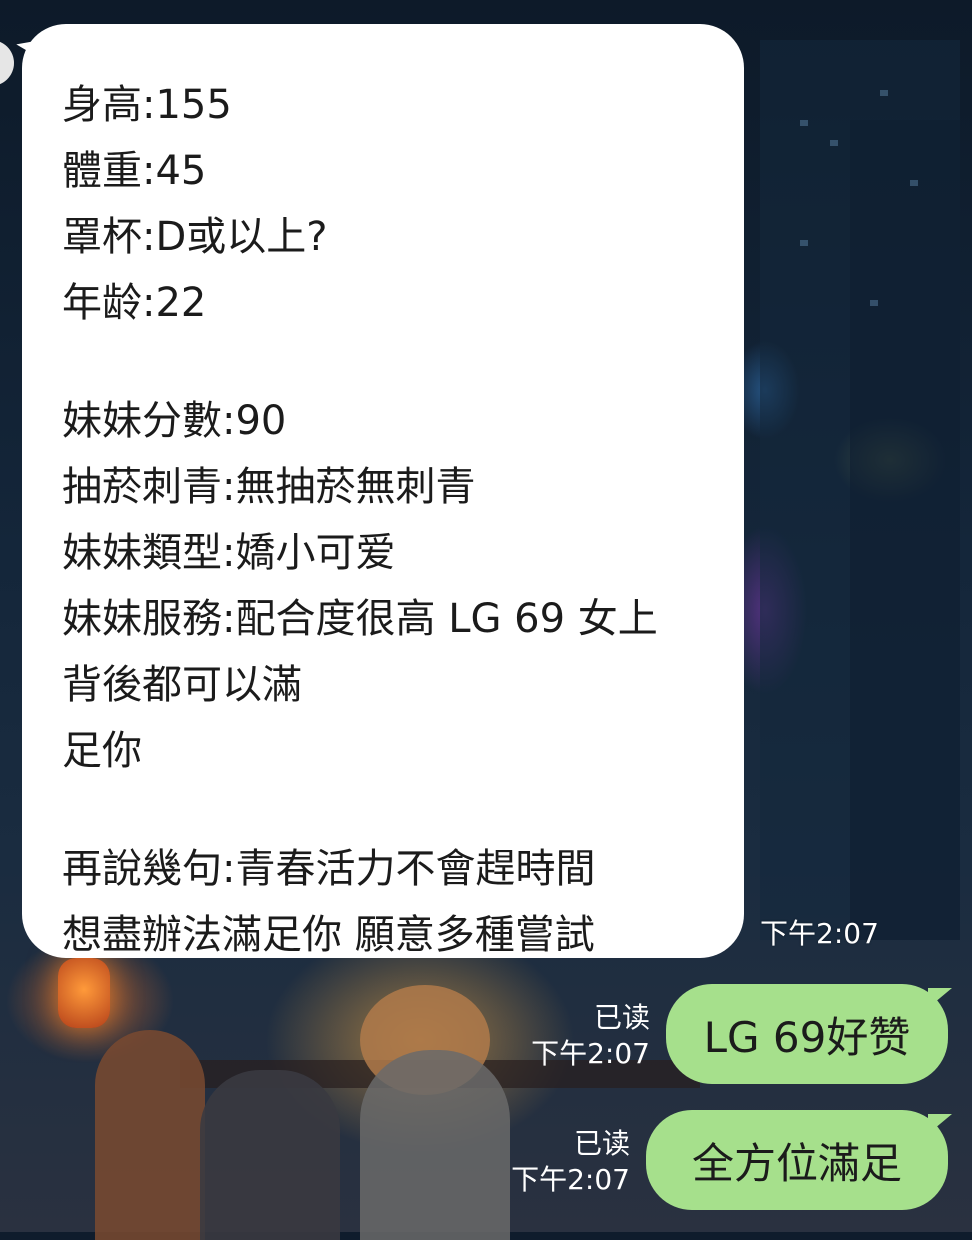  I want to click on message-line: 背後都可以滿, so click(182, 685).